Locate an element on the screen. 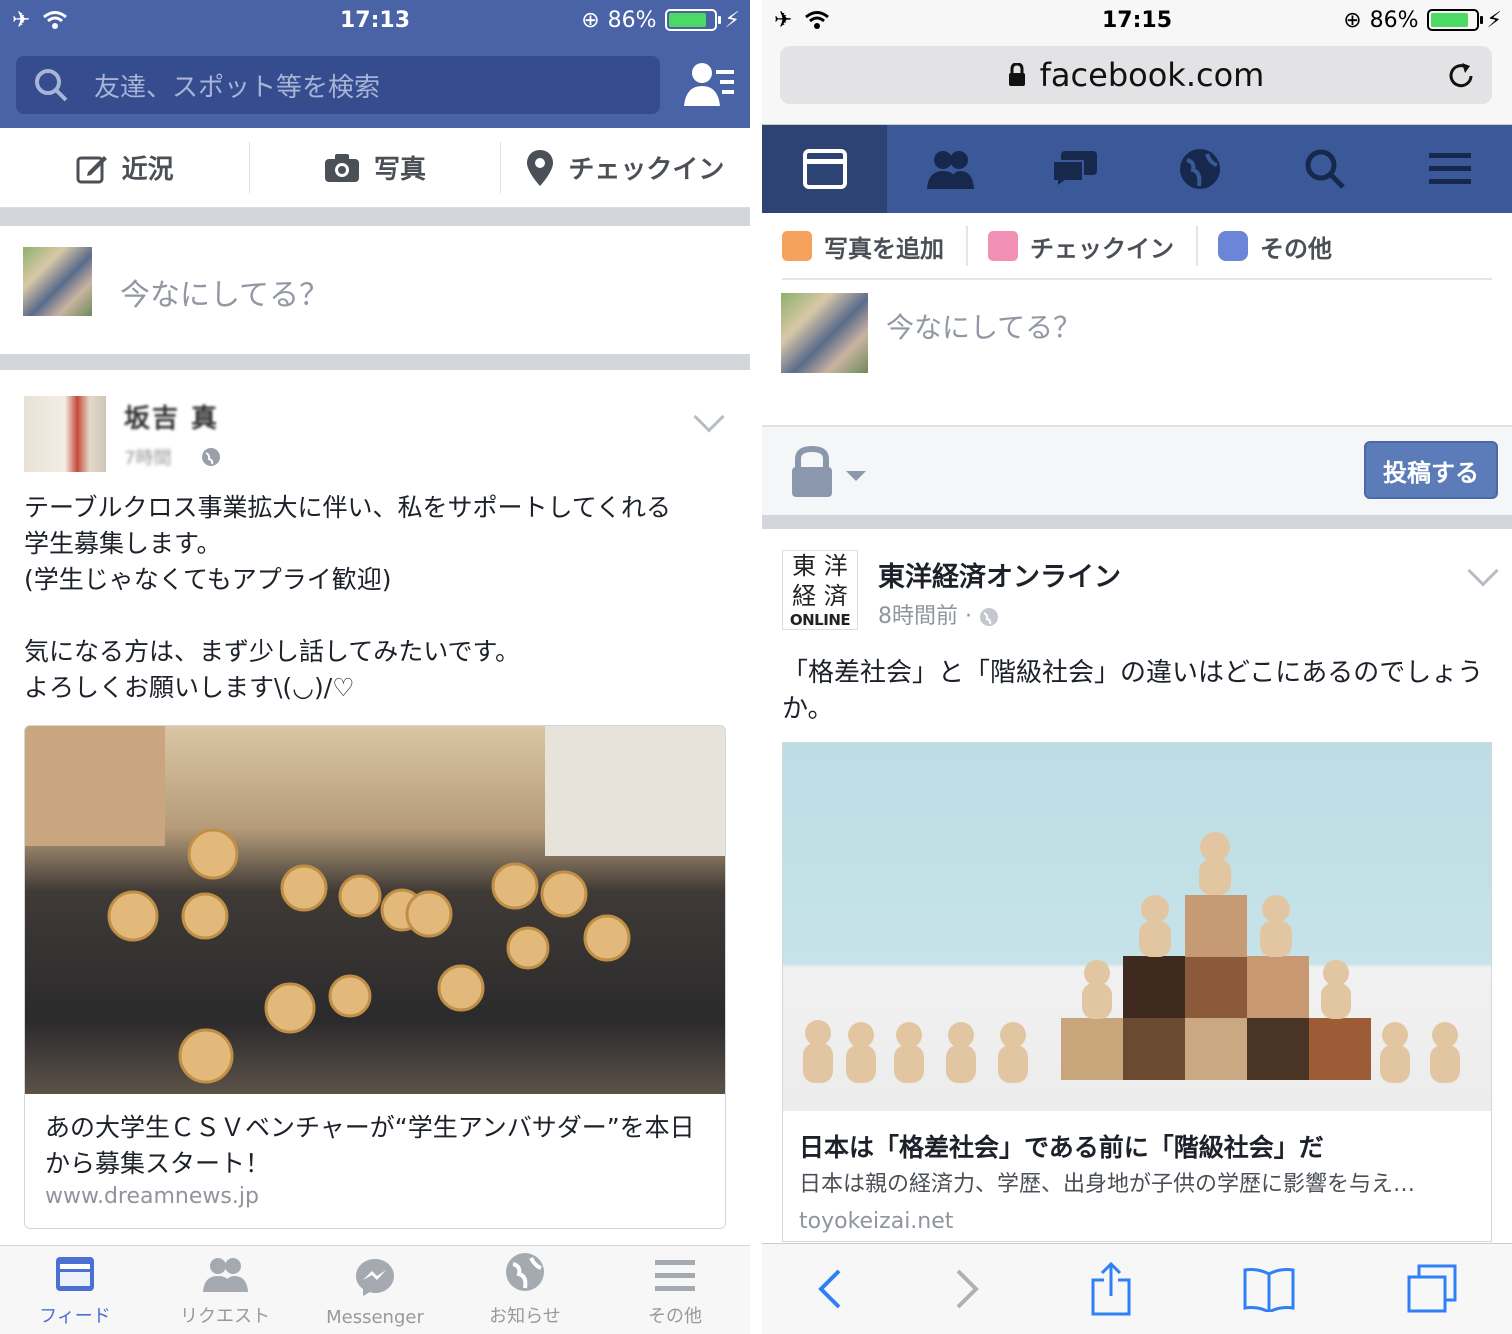 The height and width of the screenshot is (1334, 1512). tab-requests-label: リクエスト is located at coordinates (225, 1316).